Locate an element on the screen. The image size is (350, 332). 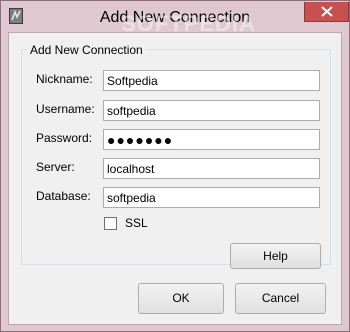
cancel-button: Cancel is located at coordinates (280, 298).